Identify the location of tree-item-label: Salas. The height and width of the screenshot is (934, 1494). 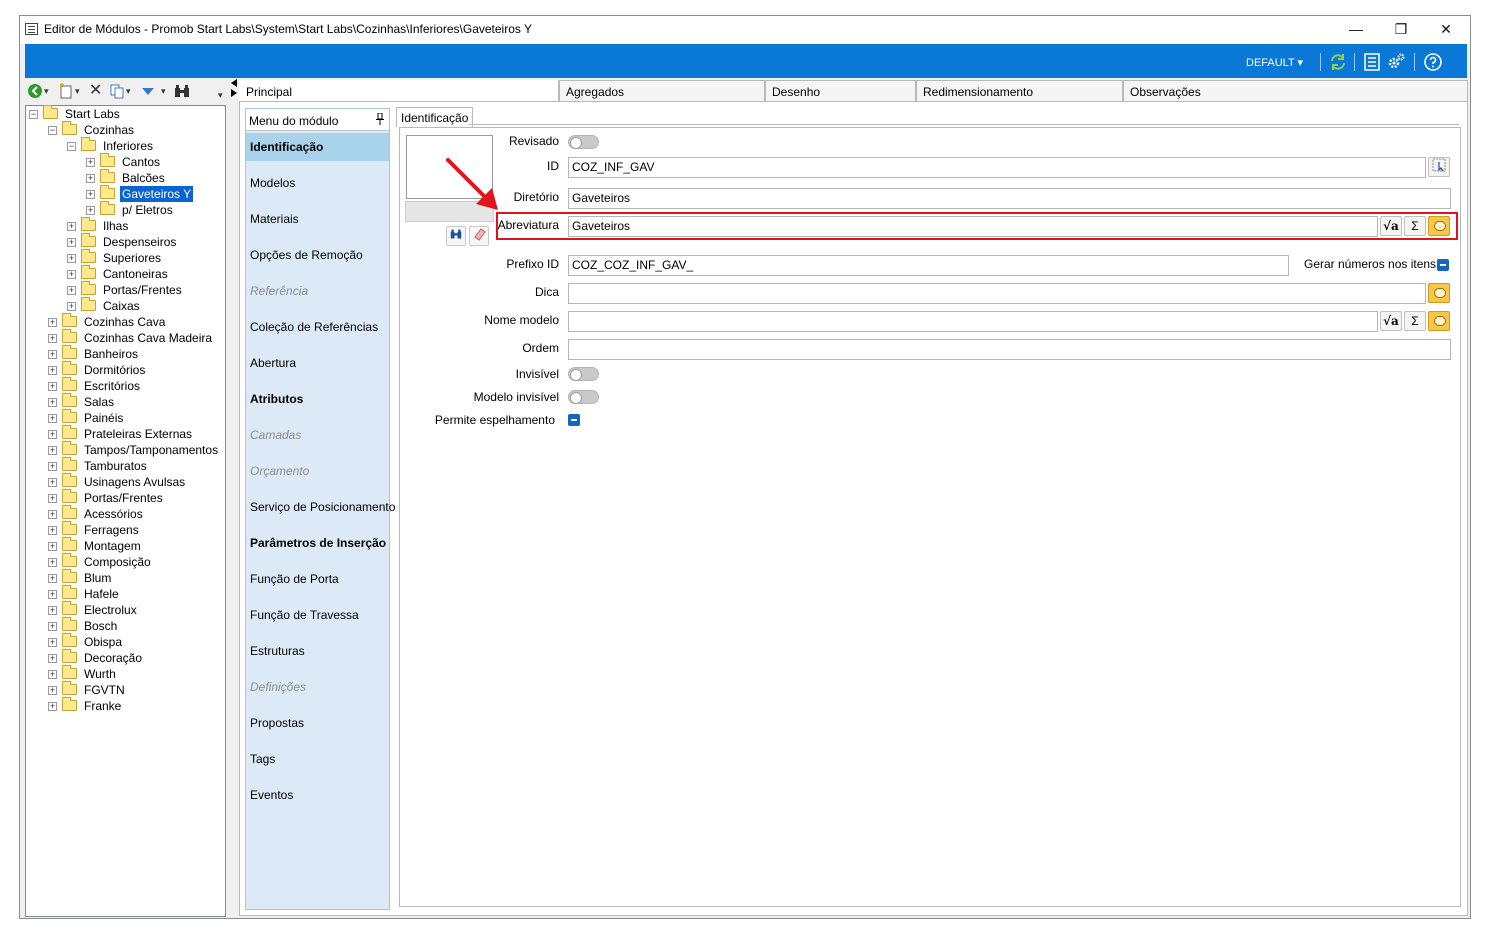
(99, 402).